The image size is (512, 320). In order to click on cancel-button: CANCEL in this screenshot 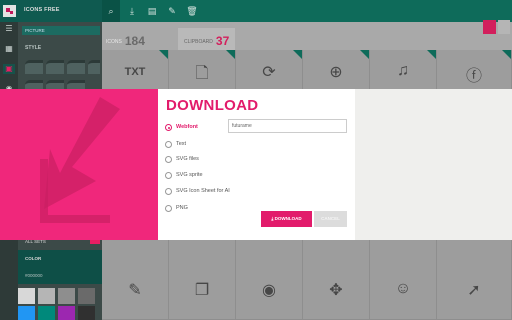, I will do `click(330, 219)`.